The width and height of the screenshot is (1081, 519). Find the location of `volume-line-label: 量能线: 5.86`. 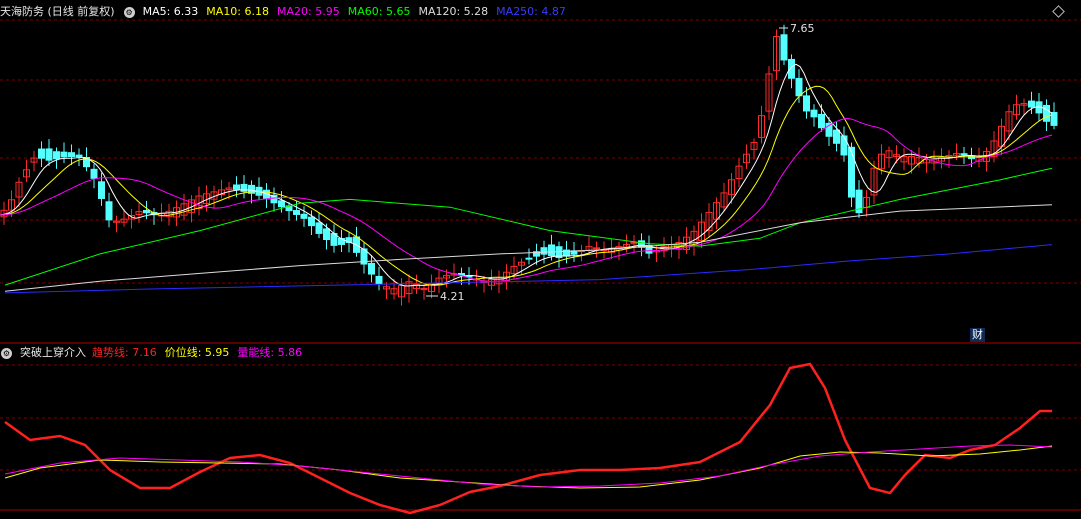

volume-line-label: 量能线: 5.86 is located at coordinates (270, 352).